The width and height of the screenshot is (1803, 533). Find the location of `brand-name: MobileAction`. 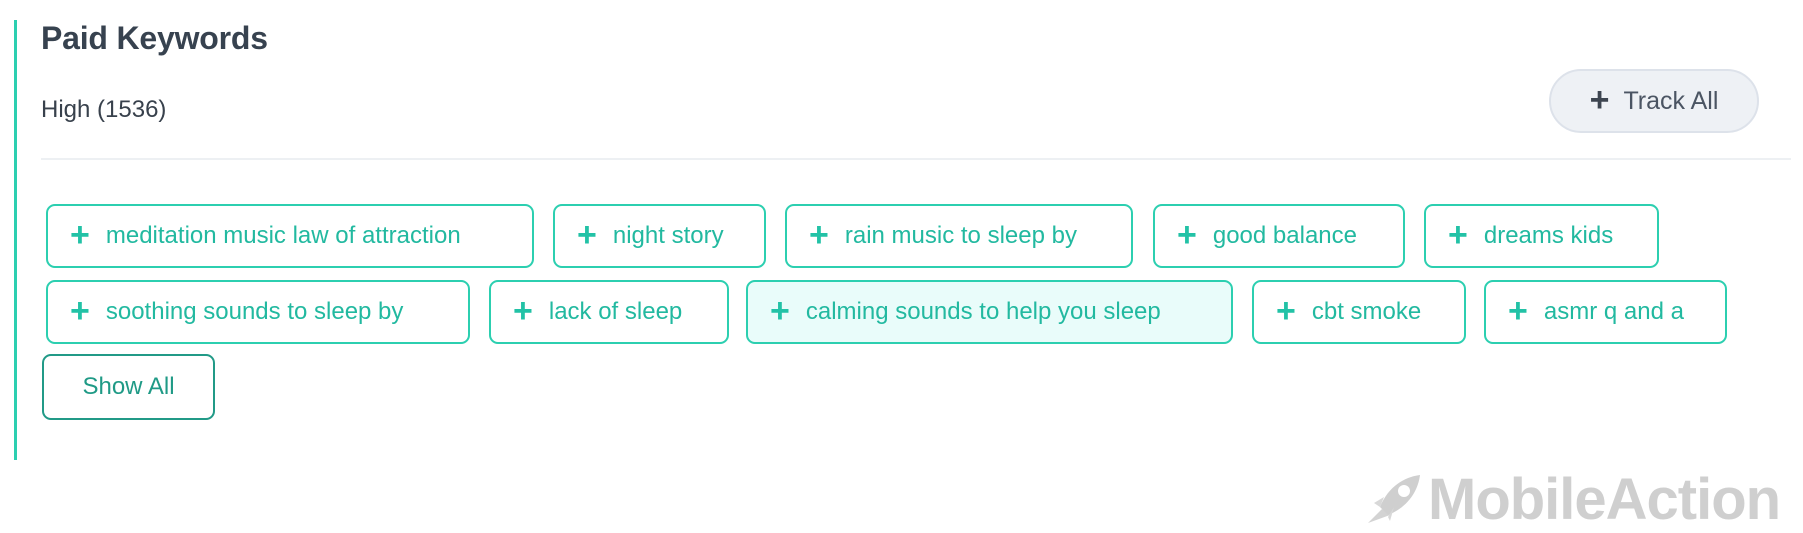

brand-name: MobileAction is located at coordinates (1604, 499).